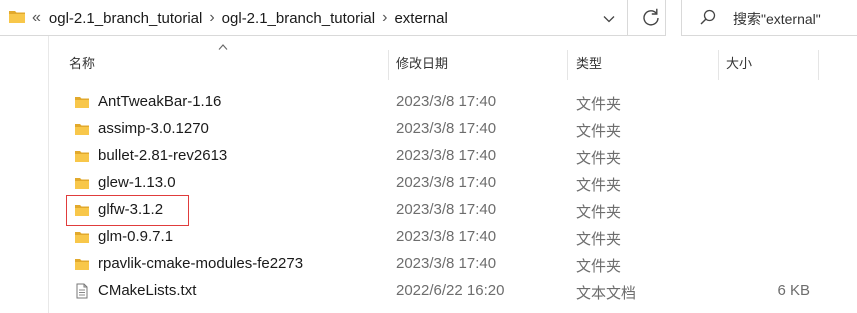 This screenshot has width=857, height=313. What do you see at coordinates (163, 155) in the screenshot?
I see `file-name: bullet-2.81-rev2613` at bounding box center [163, 155].